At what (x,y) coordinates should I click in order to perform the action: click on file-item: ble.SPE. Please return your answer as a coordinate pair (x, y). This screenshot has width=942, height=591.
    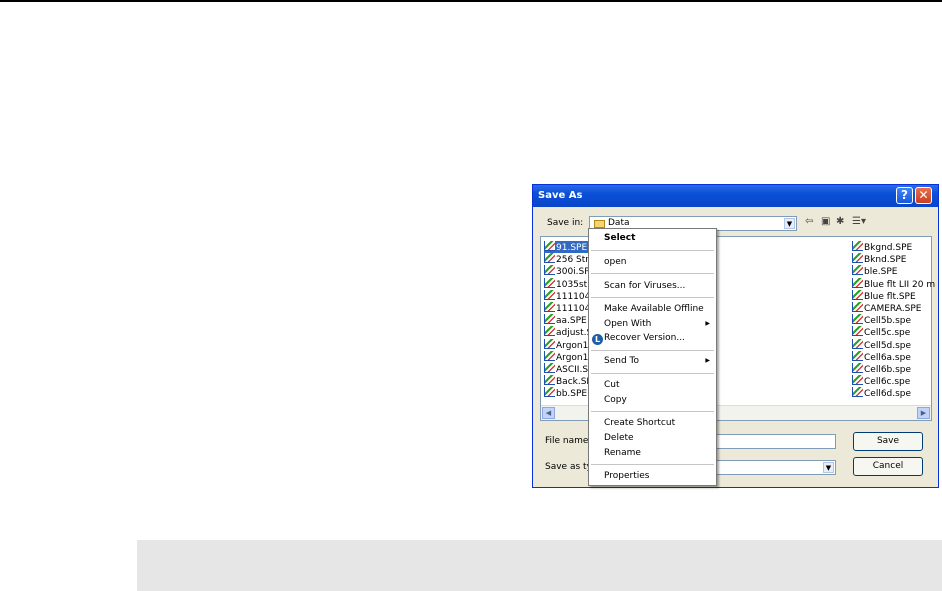
    Looking at the image, I should click on (893, 271).